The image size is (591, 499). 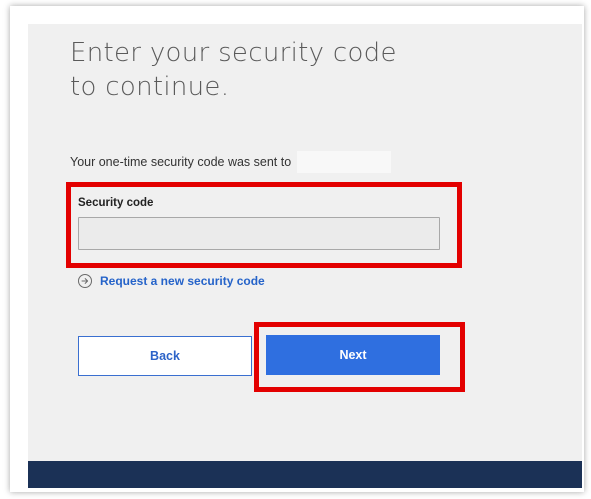 What do you see at coordinates (305, 474) in the screenshot?
I see `footer-bar` at bounding box center [305, 474].